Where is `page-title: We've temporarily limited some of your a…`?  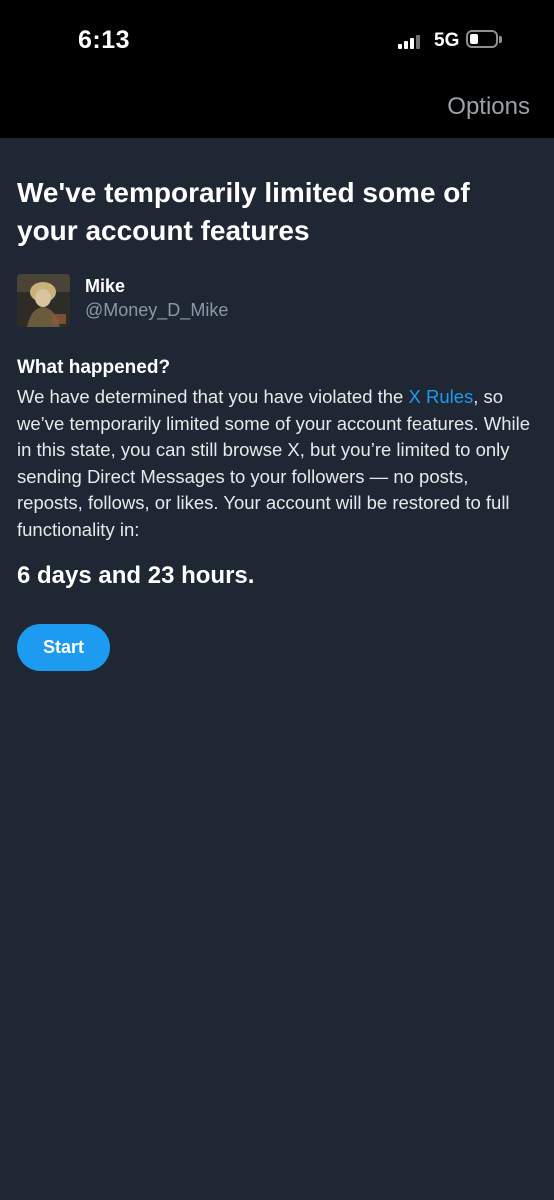
page-title: We've temporarily limited some of your a… is located at coordinates (243, 211).